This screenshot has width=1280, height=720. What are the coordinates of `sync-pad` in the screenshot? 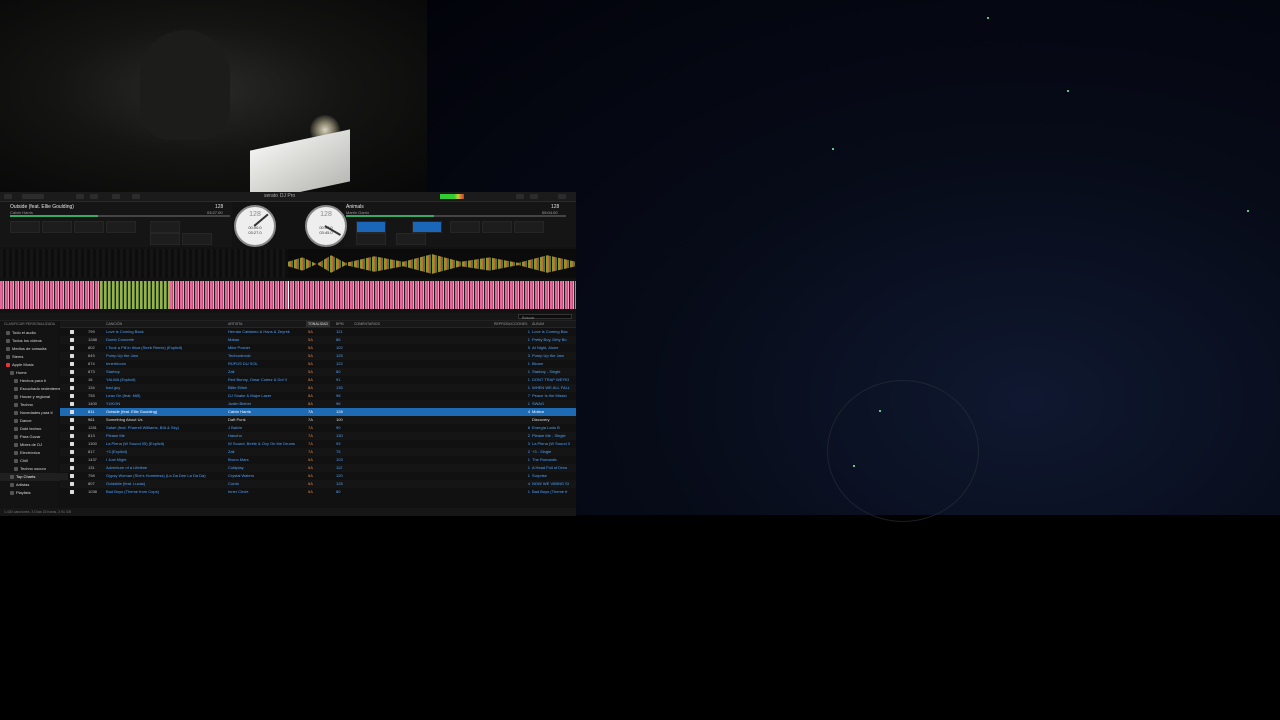 It's located at (371, 227).